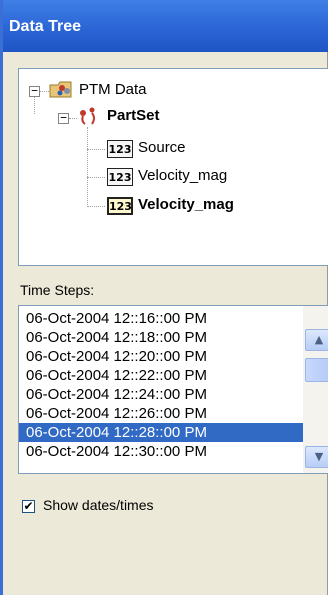 This screenshot has width=328, height=595. I want to click on list-item: 06-Oct-2004 12::30::00 PM, so click(163, 451).